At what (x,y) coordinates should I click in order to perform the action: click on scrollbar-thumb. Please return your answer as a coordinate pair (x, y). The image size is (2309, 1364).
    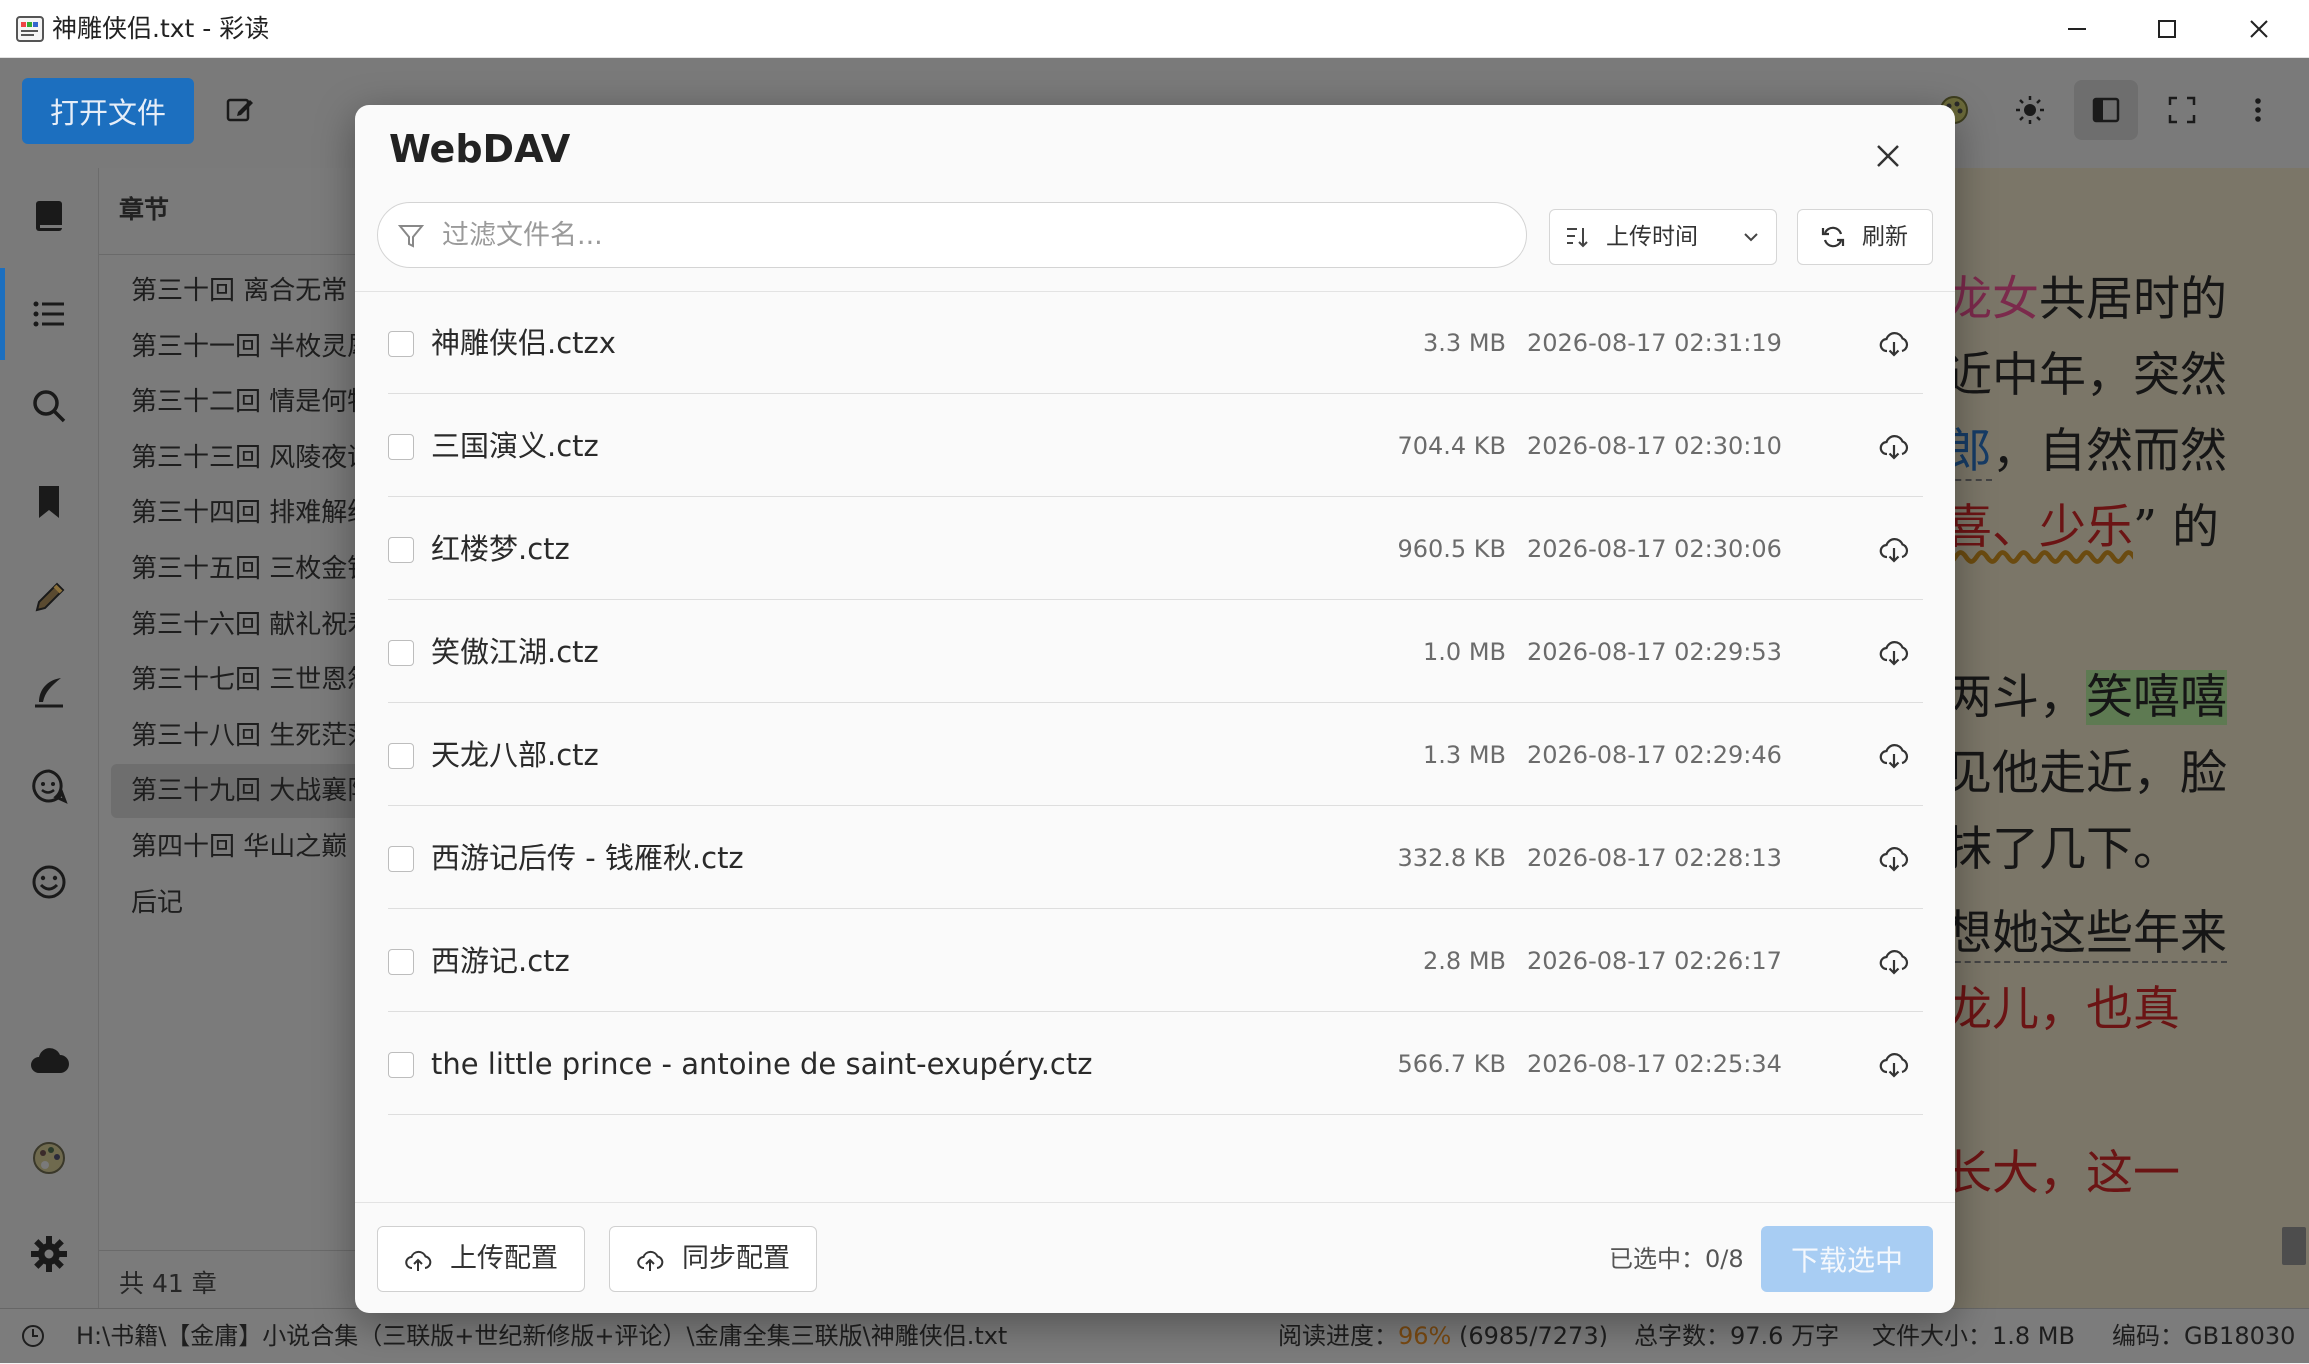
    Looking at the image, I should click on (2294, 1246).